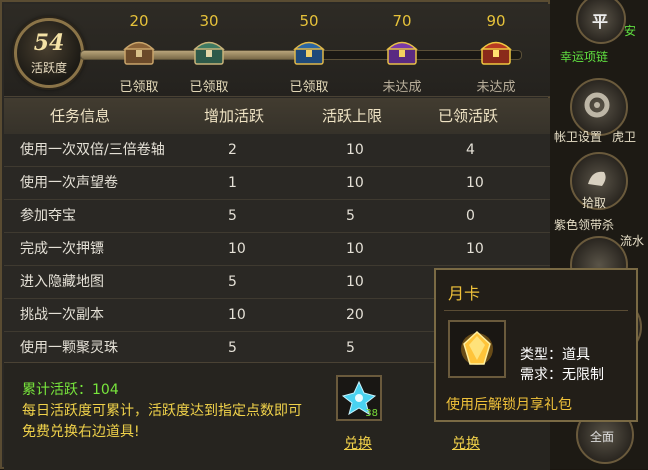 Image resolution: width=648 pixels, height=470 pixels. I want to click on activity-score: 54, so click(49, 43).